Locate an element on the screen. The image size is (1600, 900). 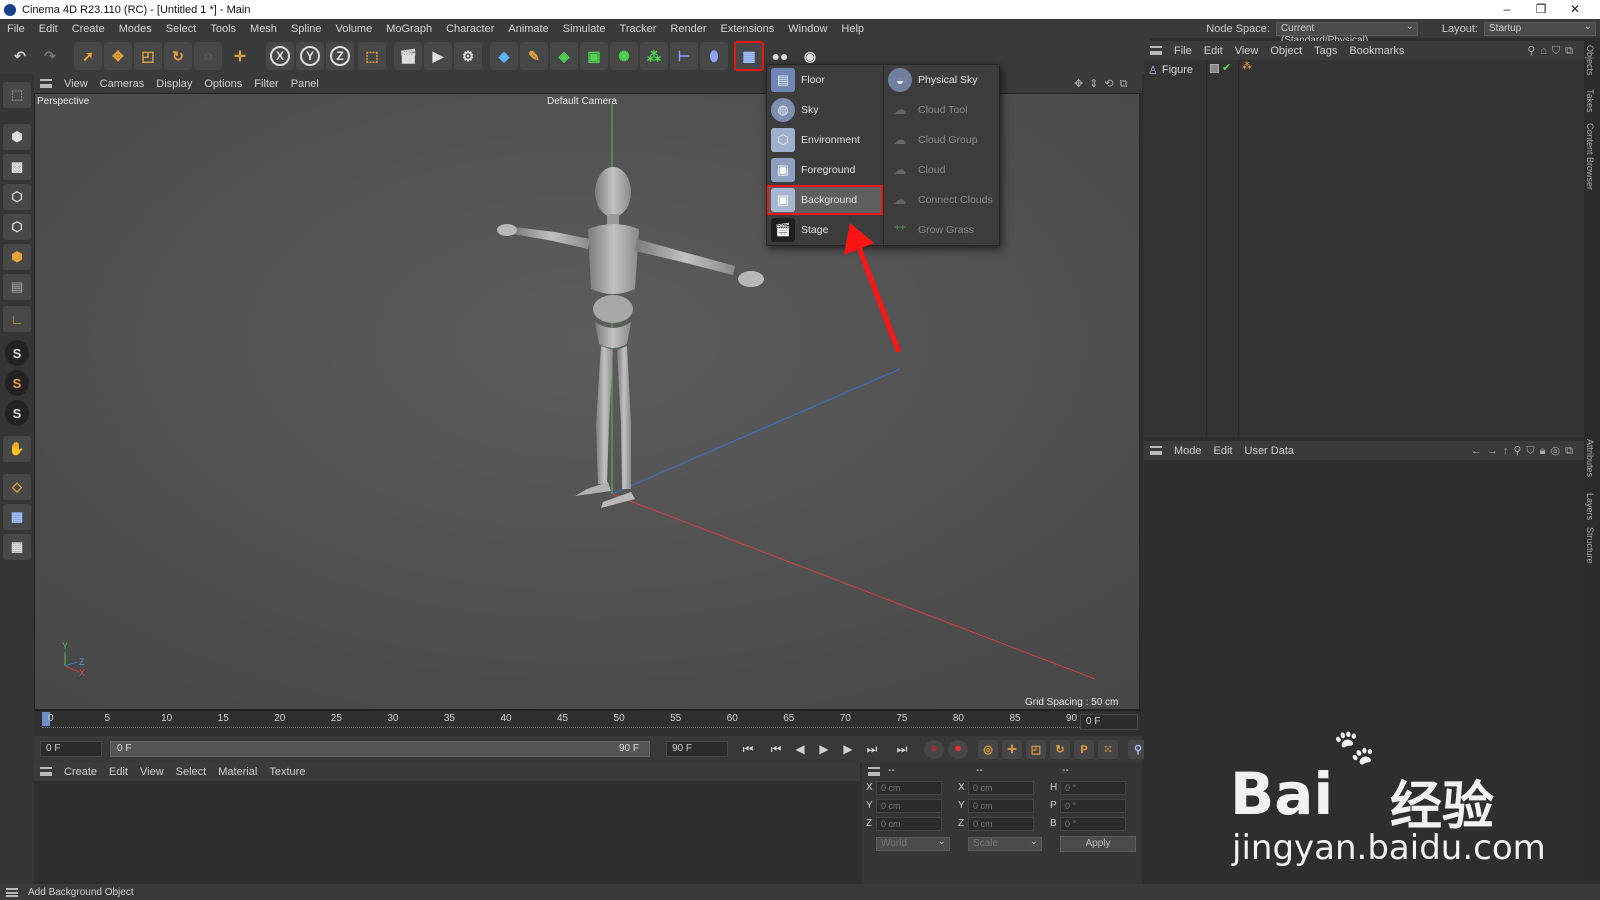
extrude-icon: ▣ is located at coordinates (594, 56).